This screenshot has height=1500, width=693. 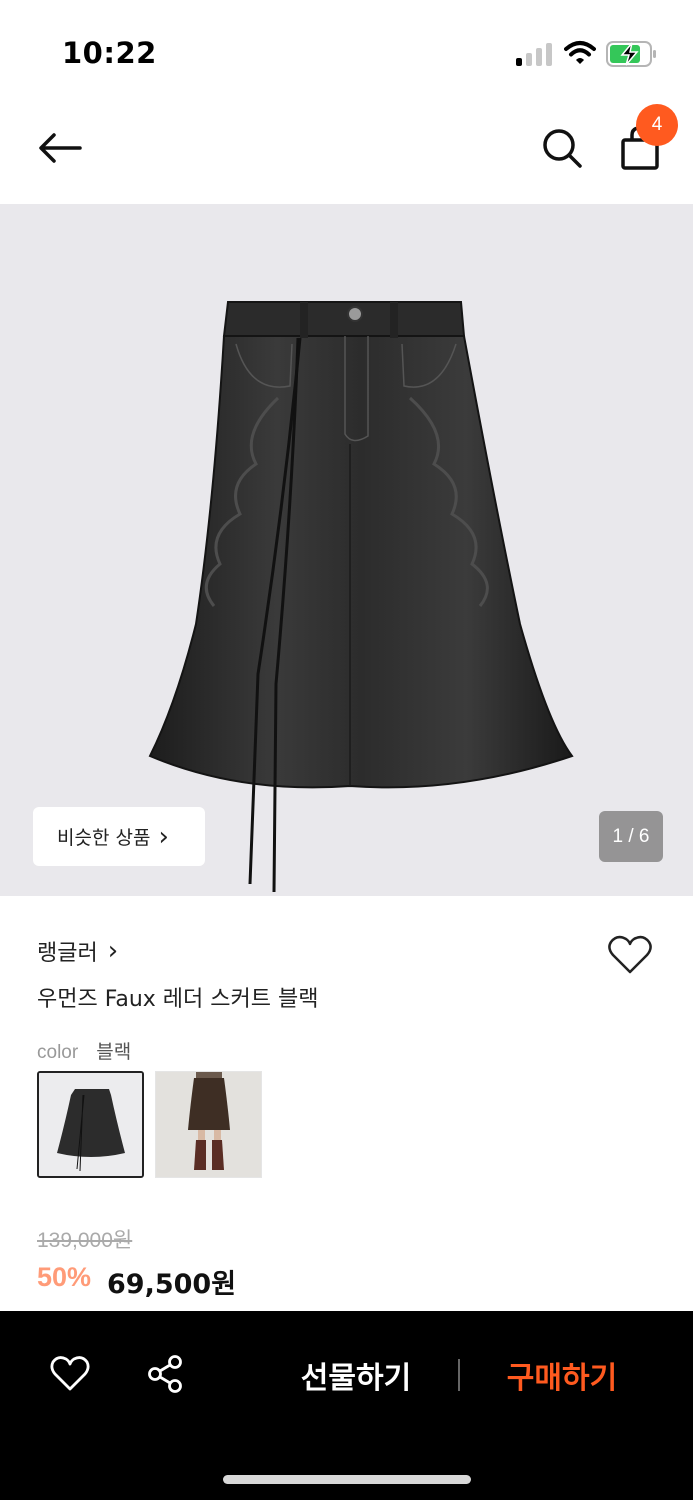 What do you see at coordinates (562, 148) in the screenshot?
I see `search-icon` at bounding box center [562, 148].